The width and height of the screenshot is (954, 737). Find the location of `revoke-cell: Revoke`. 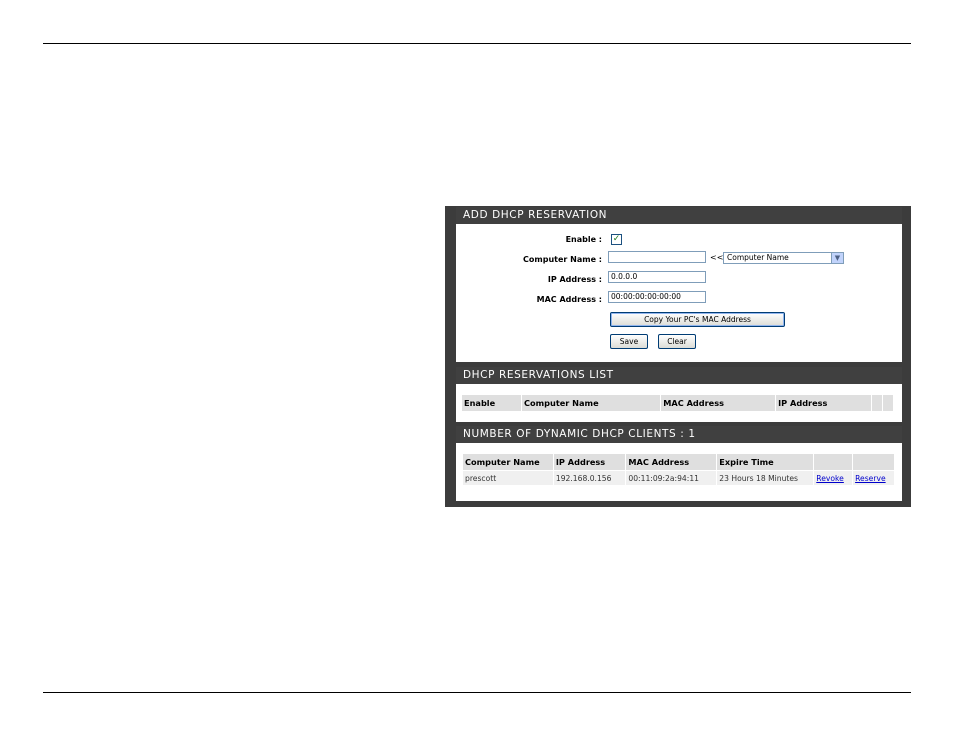

revoke-cell: Revoke is located at coordinates (833, 478).